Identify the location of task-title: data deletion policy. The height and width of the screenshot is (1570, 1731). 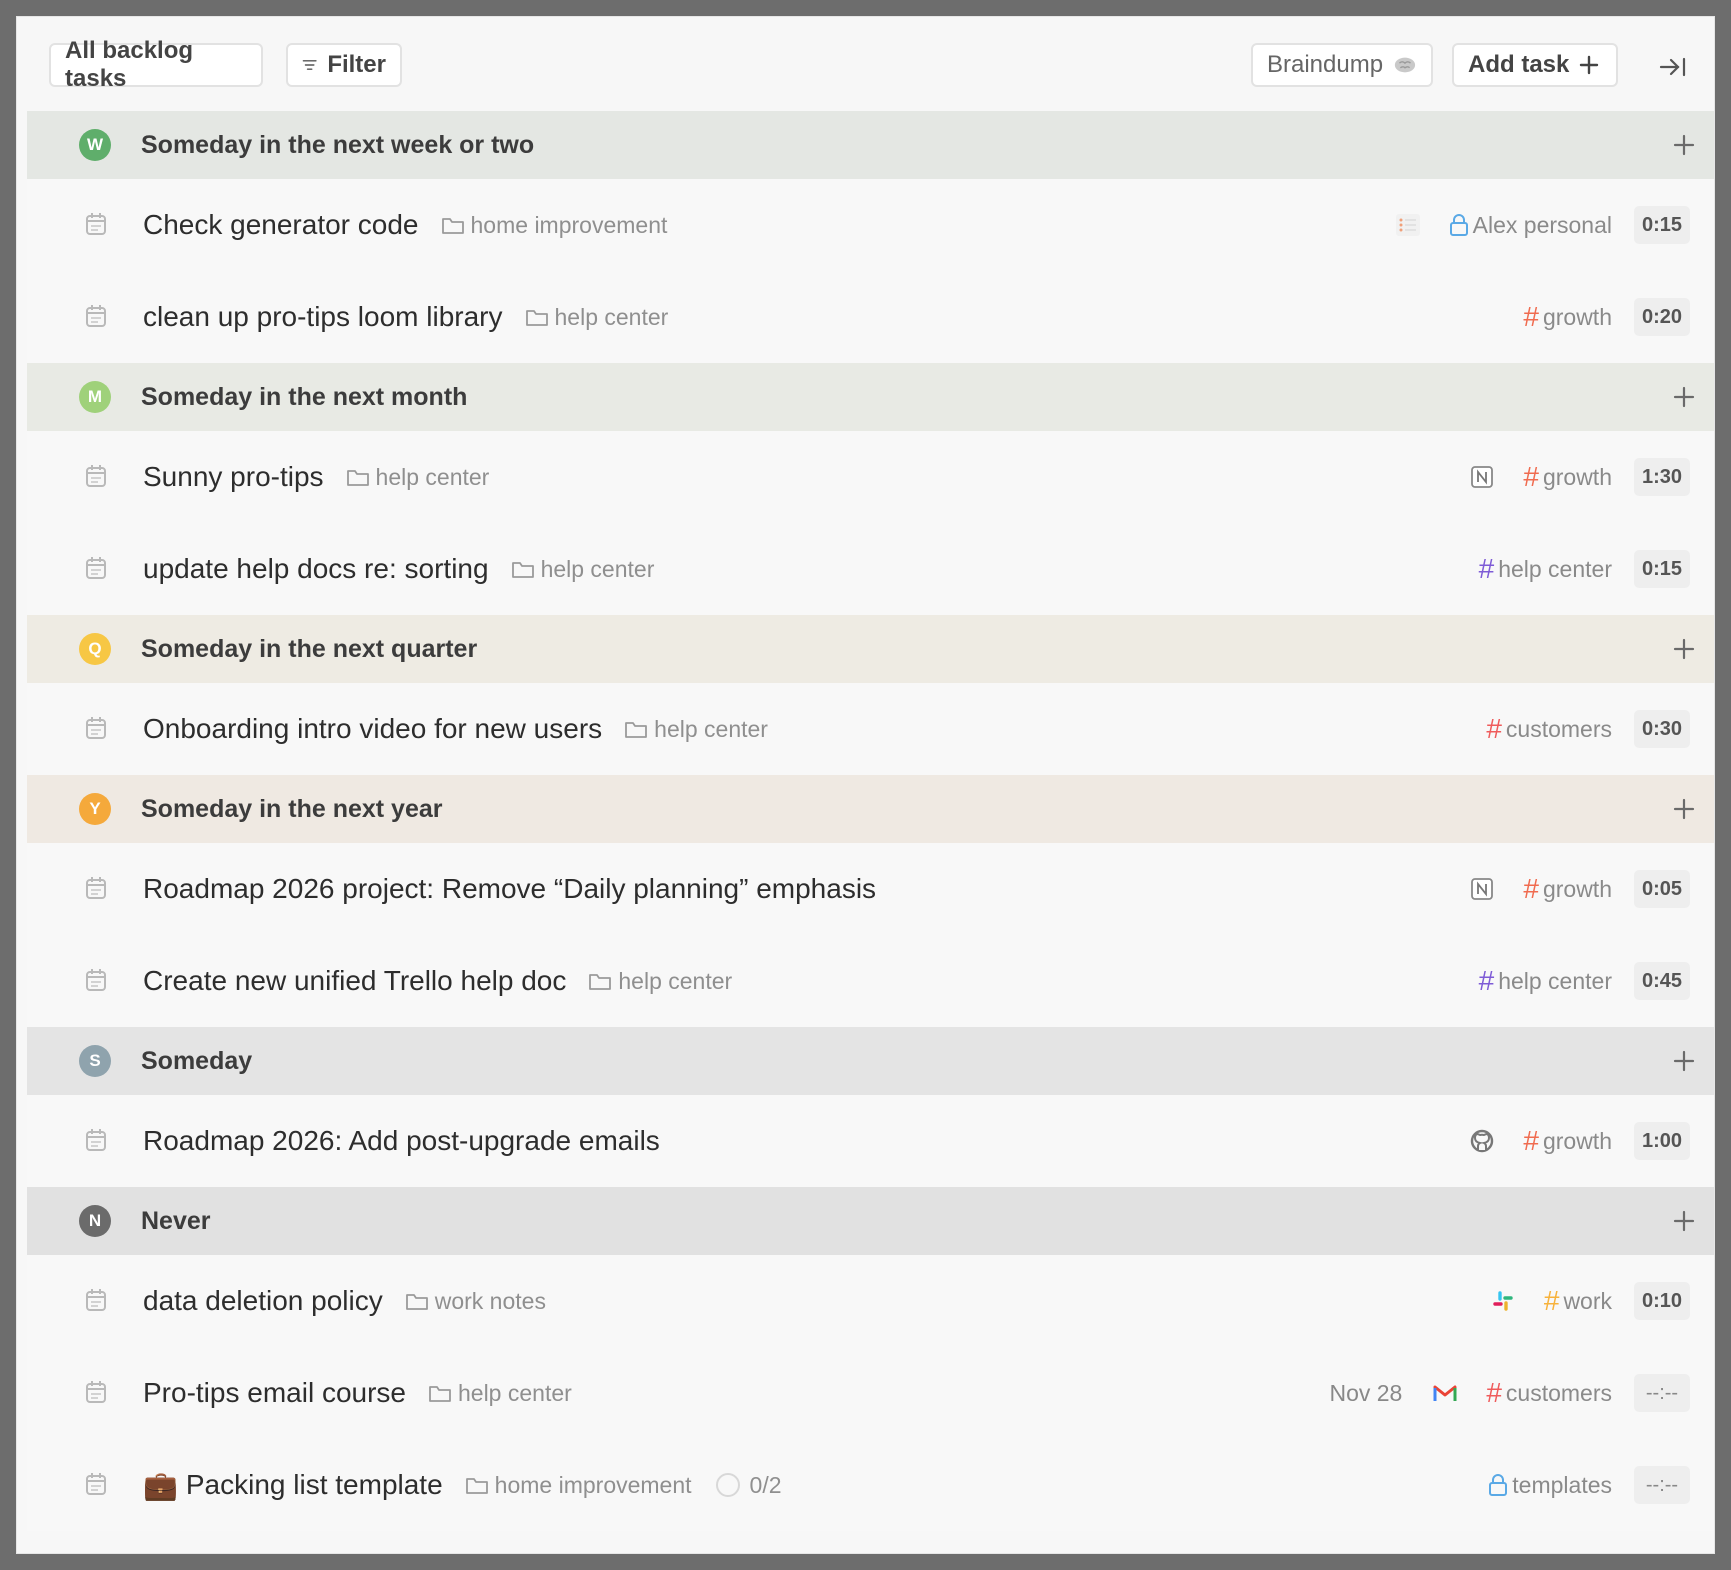
(263, 1300).